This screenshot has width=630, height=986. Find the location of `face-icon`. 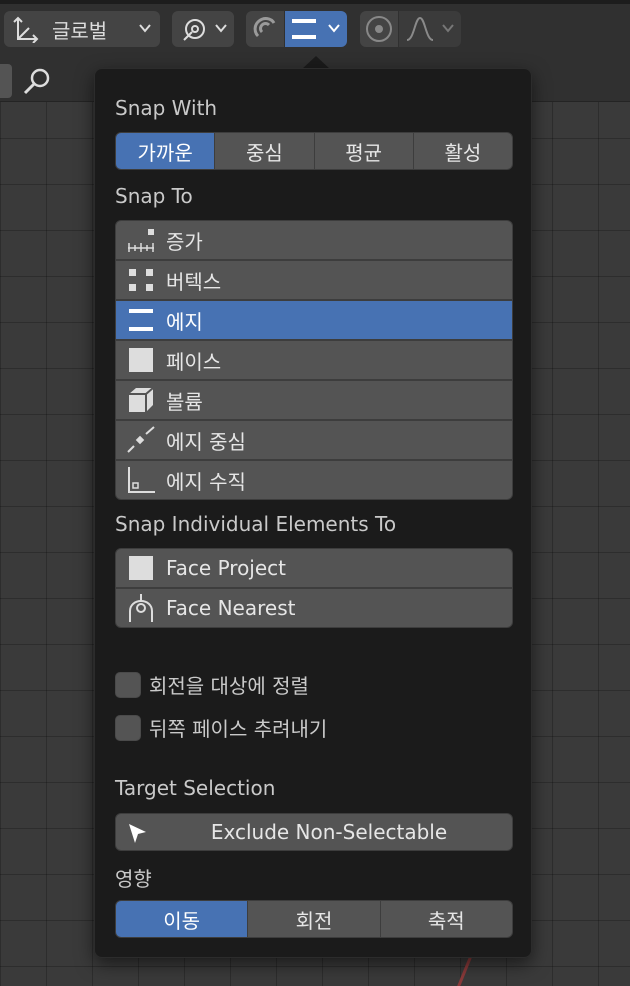

face-icon is located at coordinates (141, 360).